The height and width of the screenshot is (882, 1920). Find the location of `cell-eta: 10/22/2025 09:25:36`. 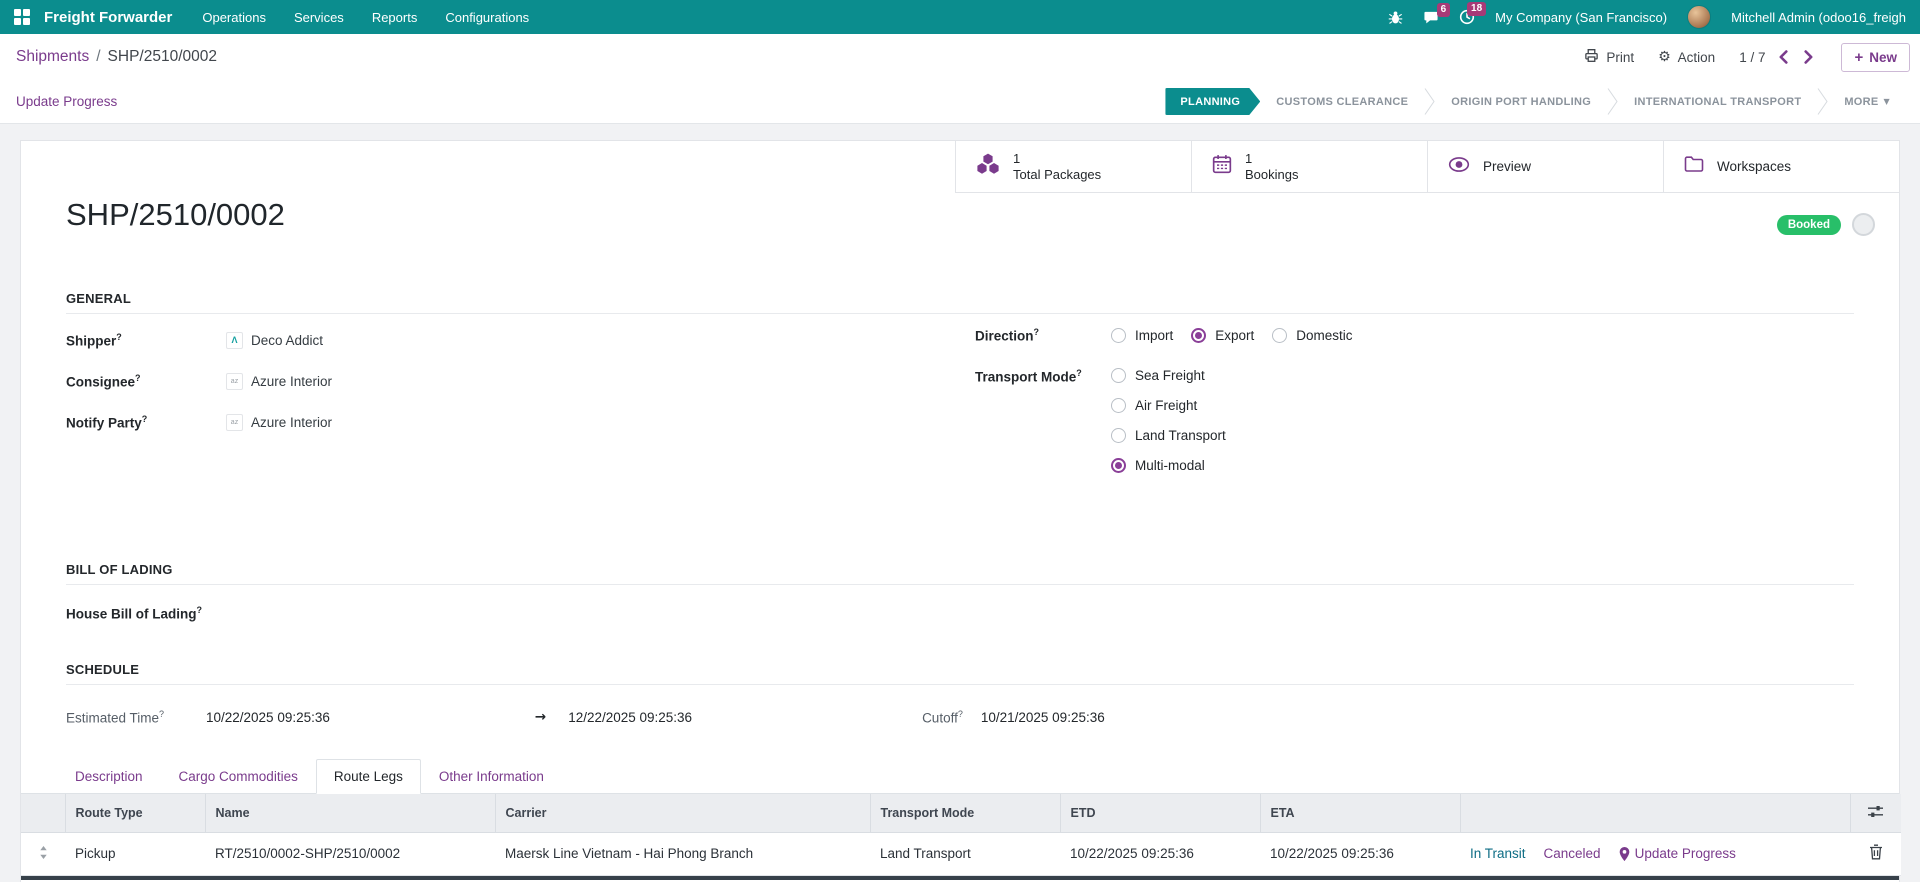

cell-eta: 10/22/2025 09:25:36 is located at coordinates (1360, 854).